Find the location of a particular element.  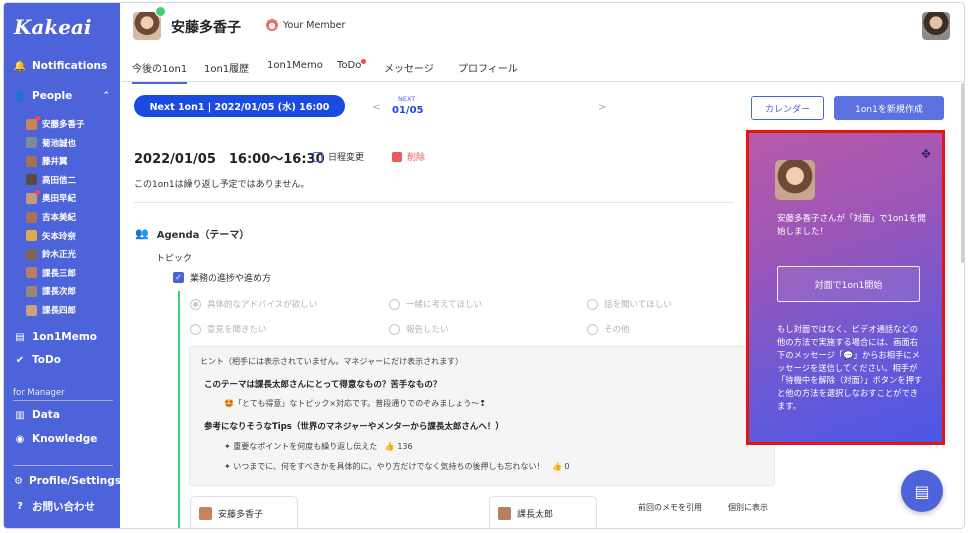

tab-history: 1on1履歴 is located at coordinates (226, 67).